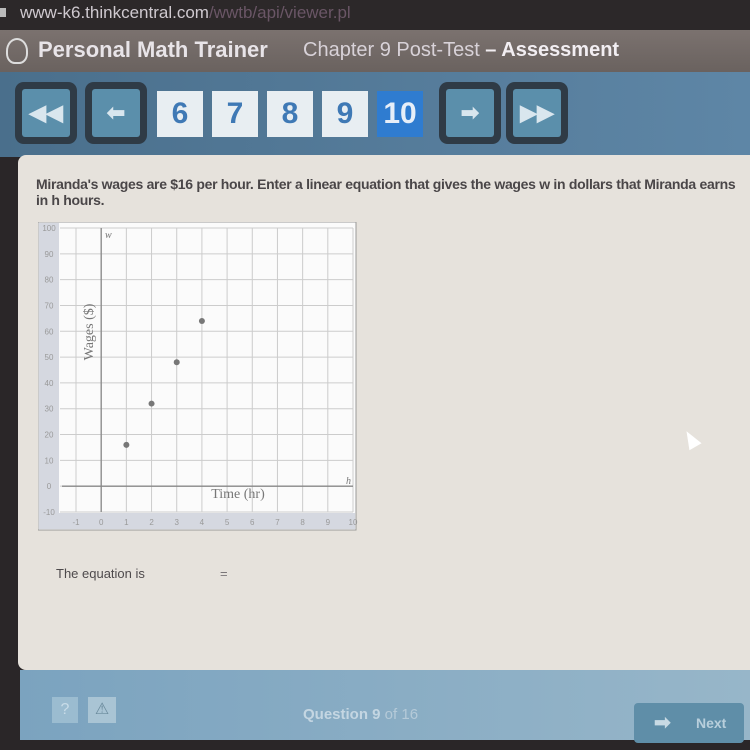  Describe the element at coordinates (49, 409) in the screenshot. I see `y-tick-label: 30` at that location.